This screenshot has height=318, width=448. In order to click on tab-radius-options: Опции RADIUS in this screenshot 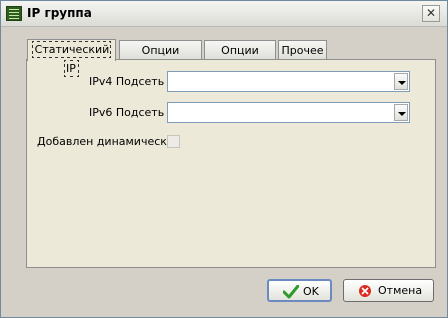, I will do `click(160, 58)`.